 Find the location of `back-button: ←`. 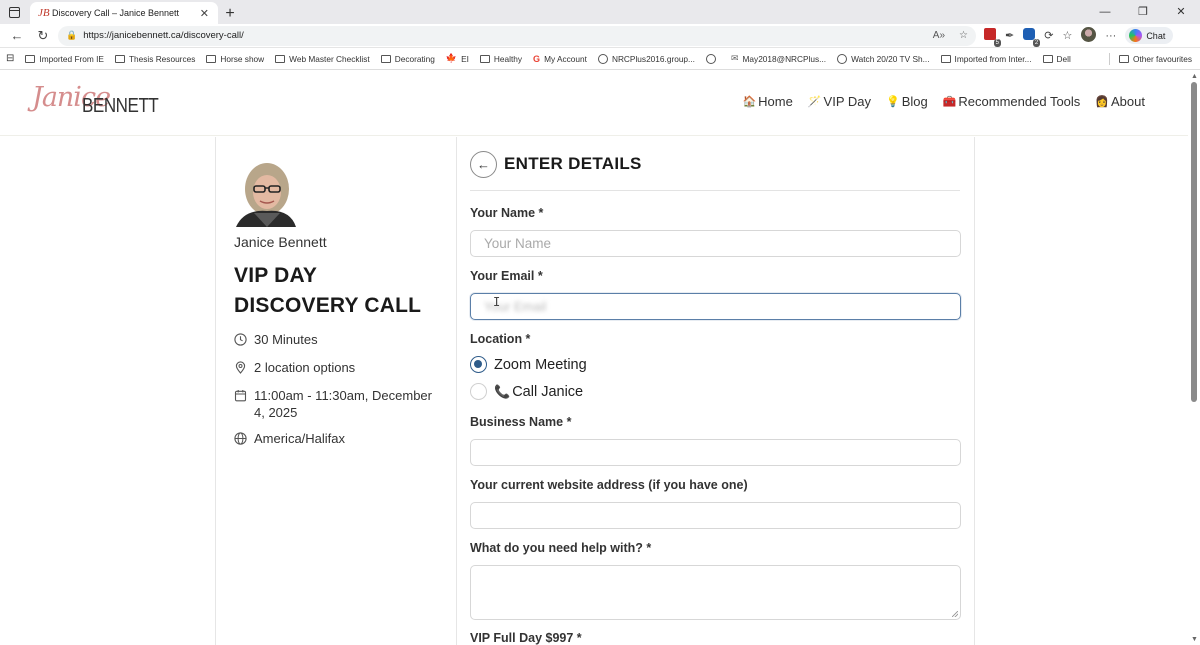

back-button: ← is located at coordinates (483, 164).